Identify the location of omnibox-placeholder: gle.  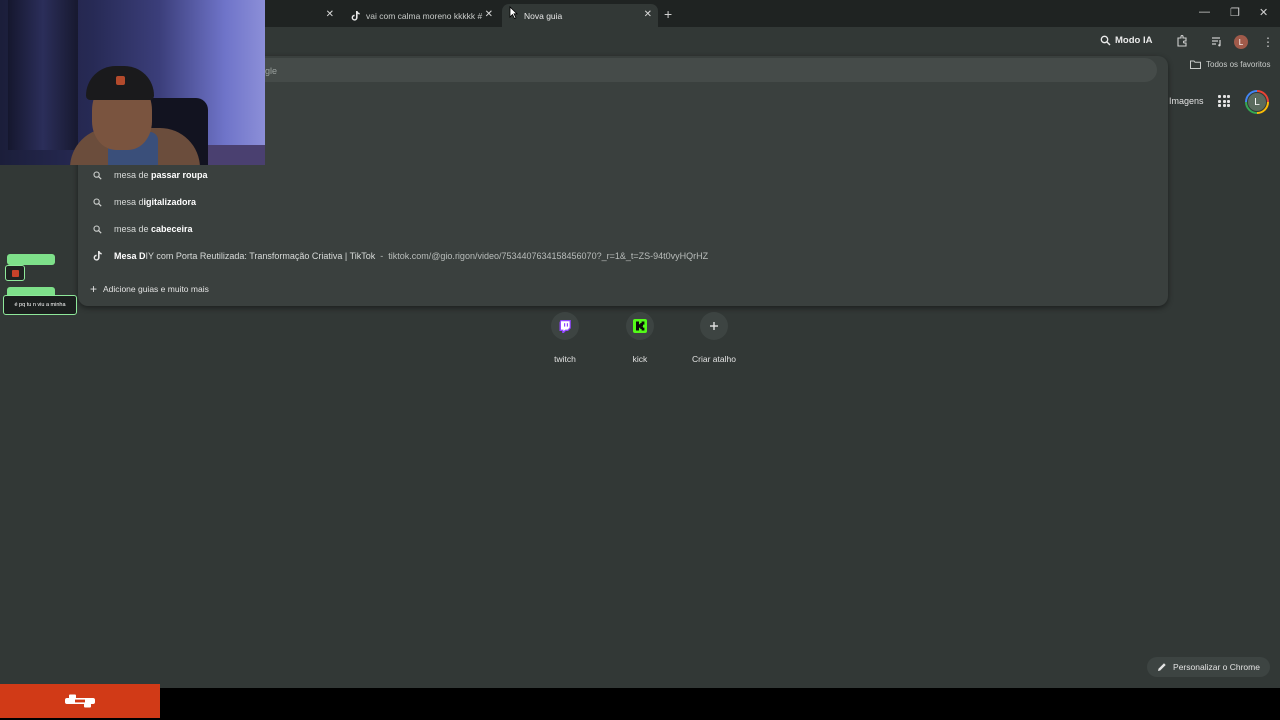
(271, 71).